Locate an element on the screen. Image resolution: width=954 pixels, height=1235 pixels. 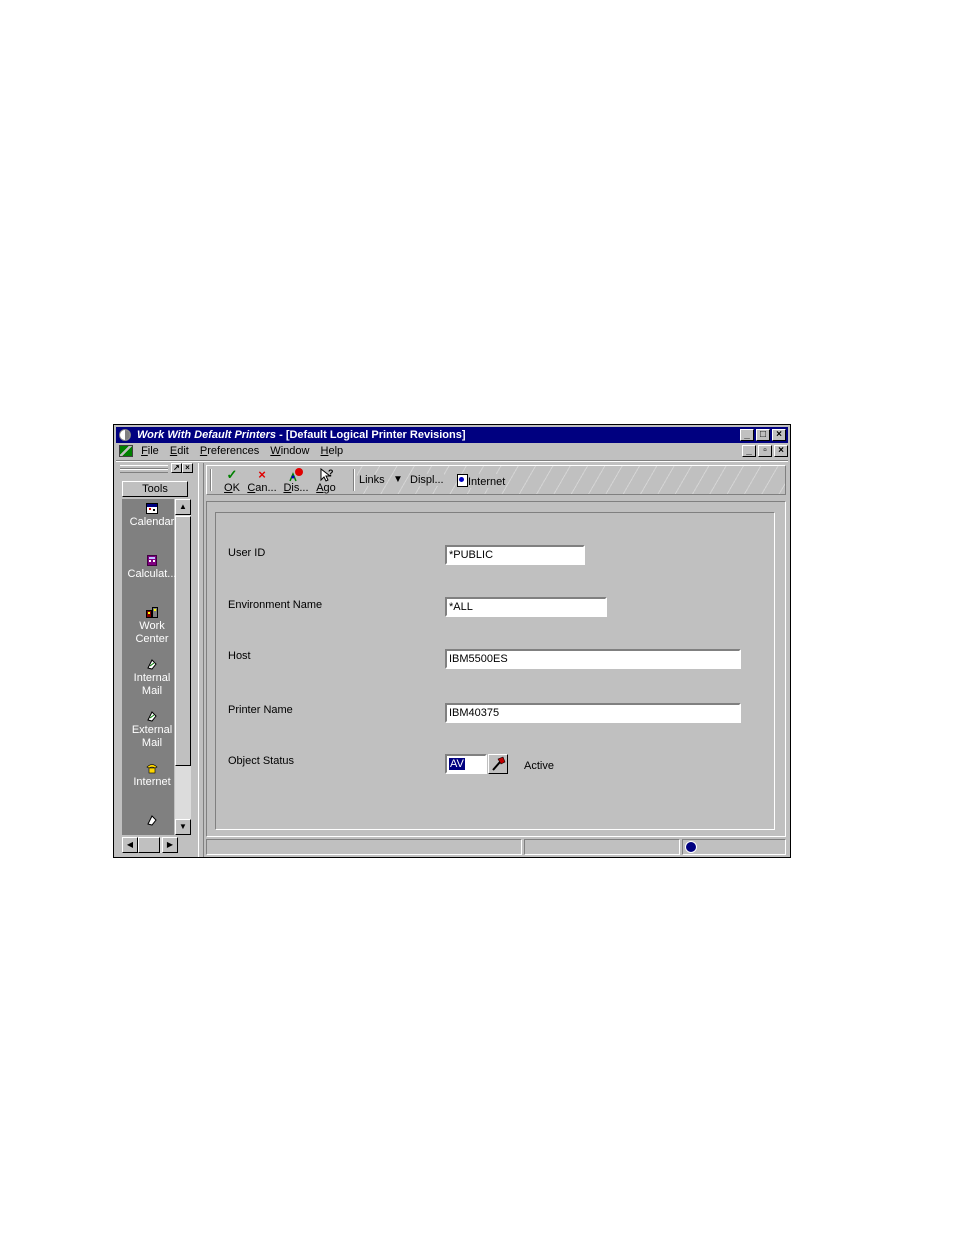
host-field: IBM5500ES is located at coordinates (593, 659).